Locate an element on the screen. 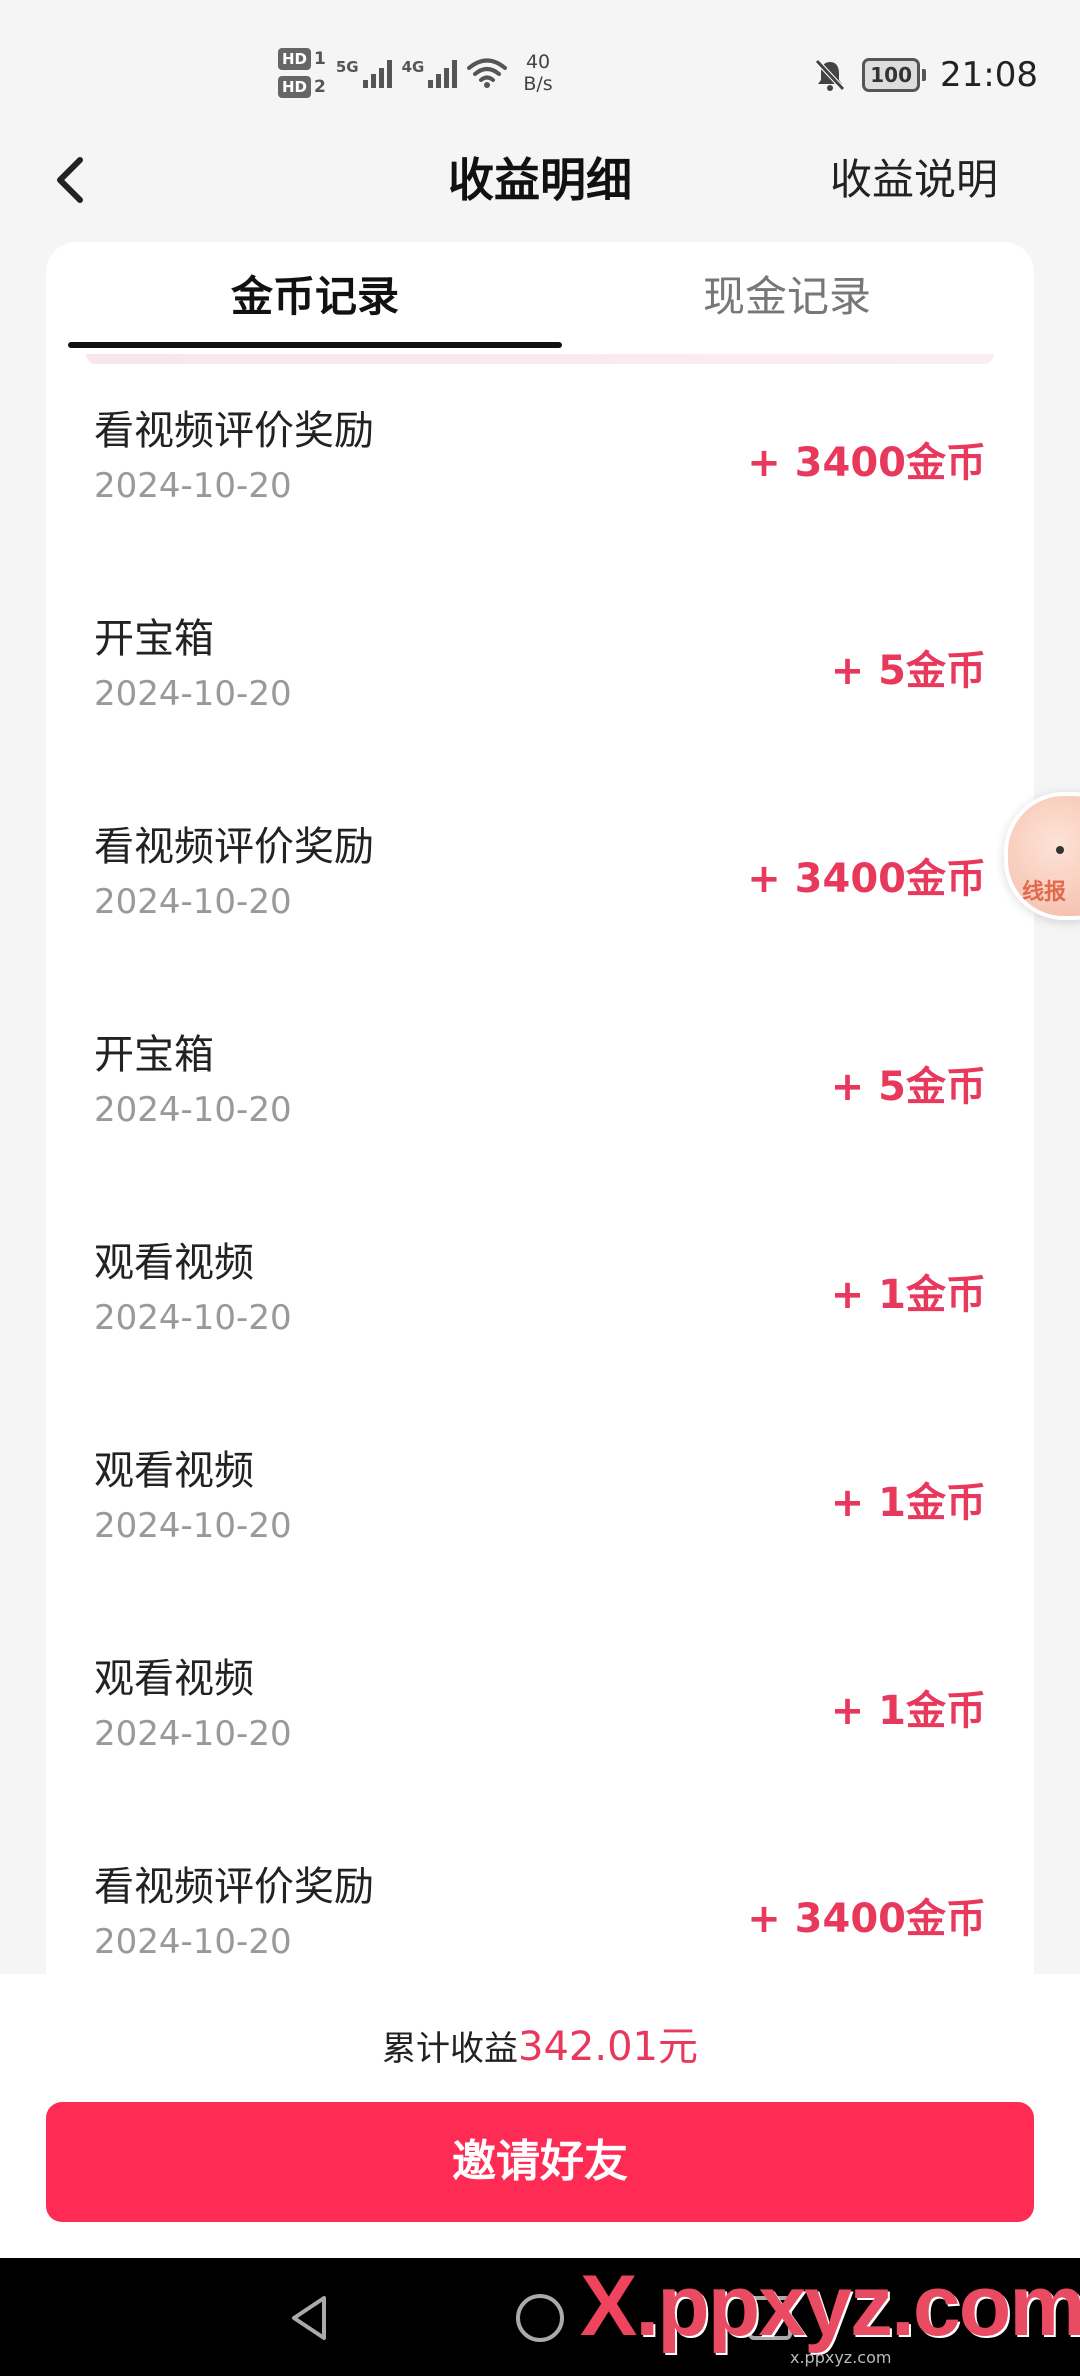 This screenshot has width=1080, height=2376. status-right: 100 21:08 is located at coordinates (925, 75).